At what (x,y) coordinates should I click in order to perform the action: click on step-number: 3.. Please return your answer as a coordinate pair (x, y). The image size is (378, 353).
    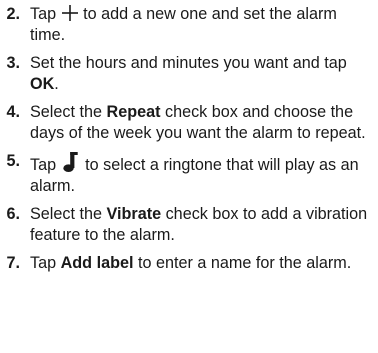
    Looking at the image, I should click on (13, 63).